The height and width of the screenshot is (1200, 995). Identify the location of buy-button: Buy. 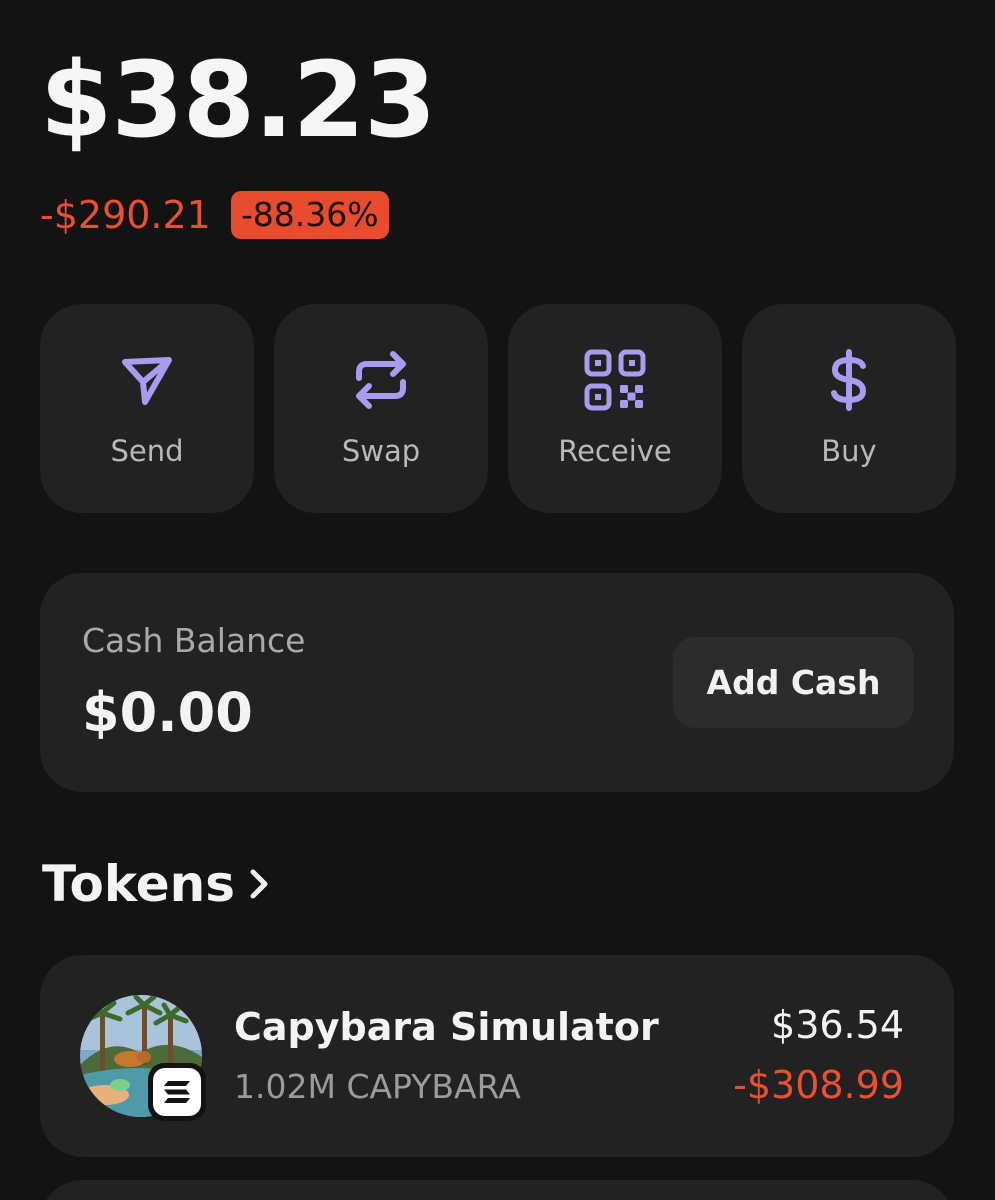
(849, 408).